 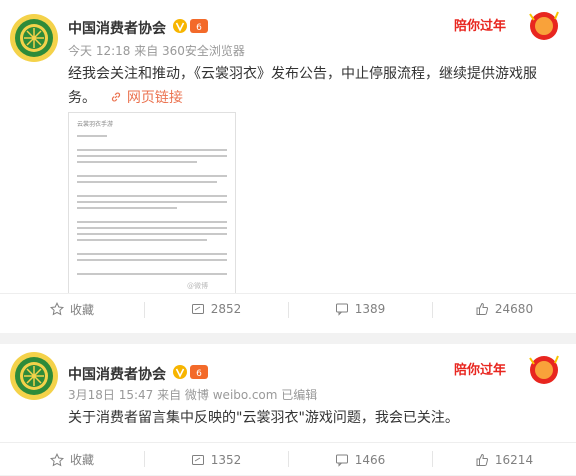 I want to click on repost-button: 1352, so click(x=216, y=459).